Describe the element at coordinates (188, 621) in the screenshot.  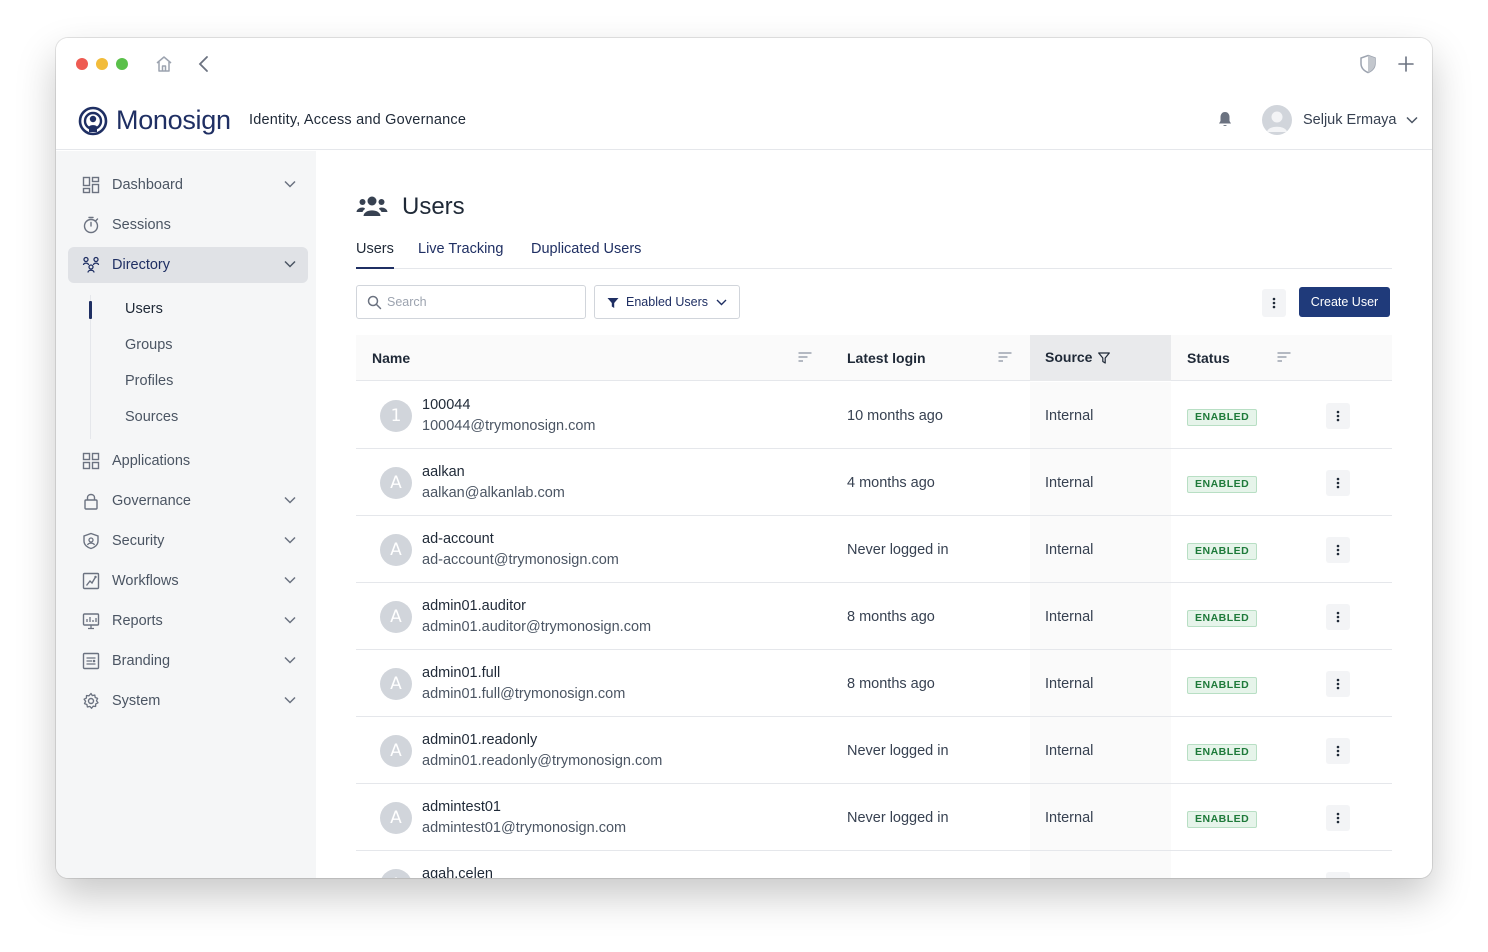
I see `sidebar-item-reports: Reports` at that location.